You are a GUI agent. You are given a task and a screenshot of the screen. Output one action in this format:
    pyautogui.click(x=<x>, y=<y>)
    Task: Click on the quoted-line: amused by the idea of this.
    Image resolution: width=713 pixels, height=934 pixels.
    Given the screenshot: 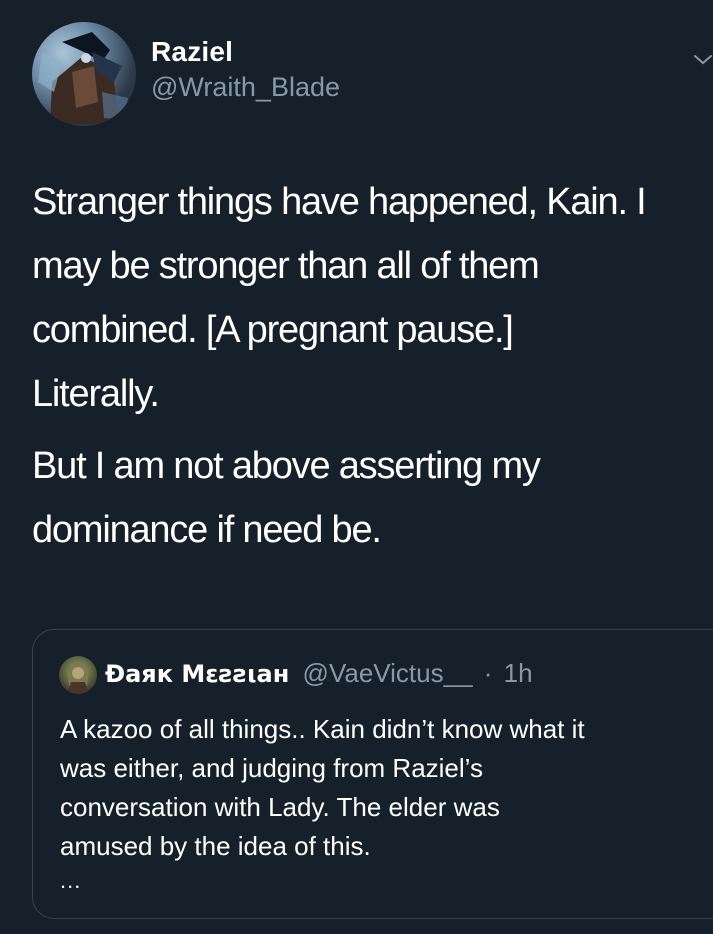 What is the action you would take?
    pyautogui.click(x=215, y=846)
    